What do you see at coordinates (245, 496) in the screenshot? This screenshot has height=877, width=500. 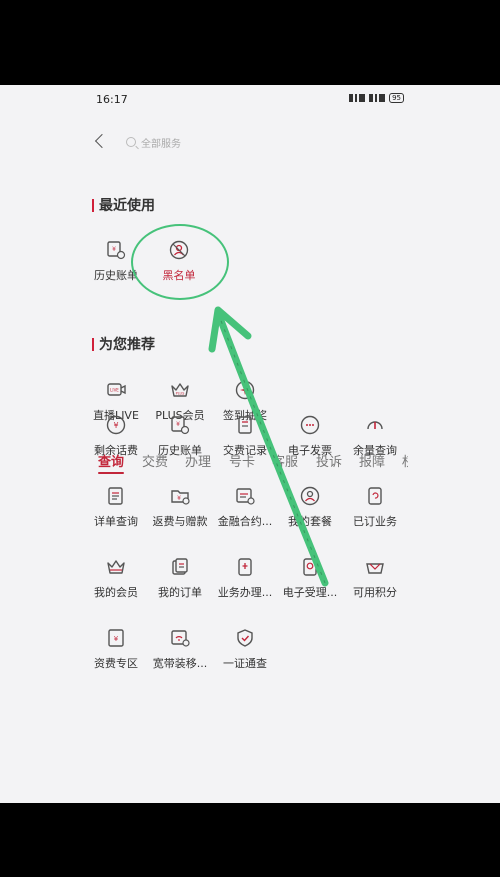 I see `finance-contract-icon` at bounding box center [245, 496].